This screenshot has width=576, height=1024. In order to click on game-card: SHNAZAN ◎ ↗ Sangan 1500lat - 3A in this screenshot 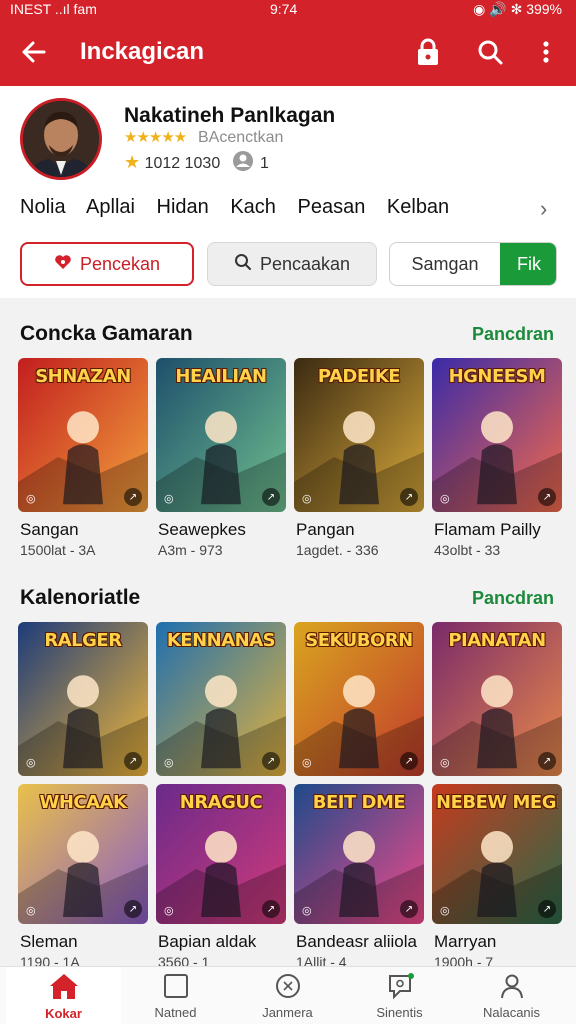, I will do `click(83, 459)`.